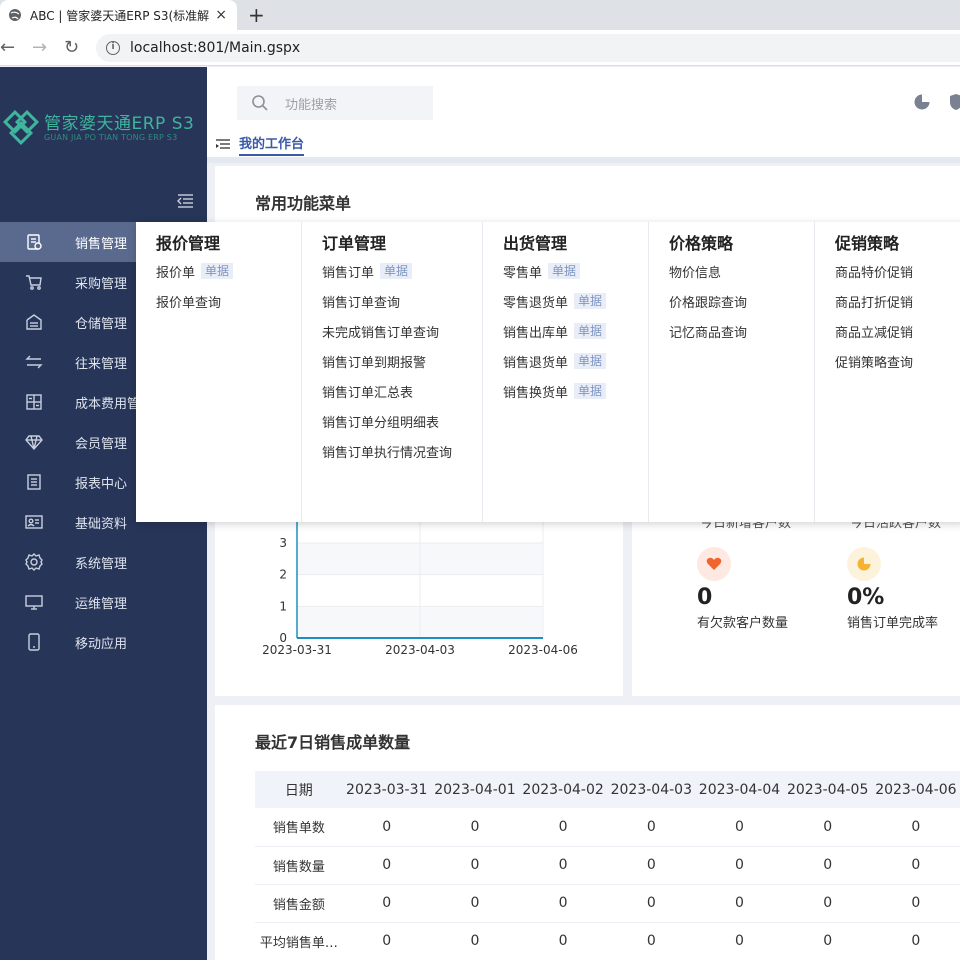  I want to click on menu-link-label: 商品打折促销, so click(874, 303).